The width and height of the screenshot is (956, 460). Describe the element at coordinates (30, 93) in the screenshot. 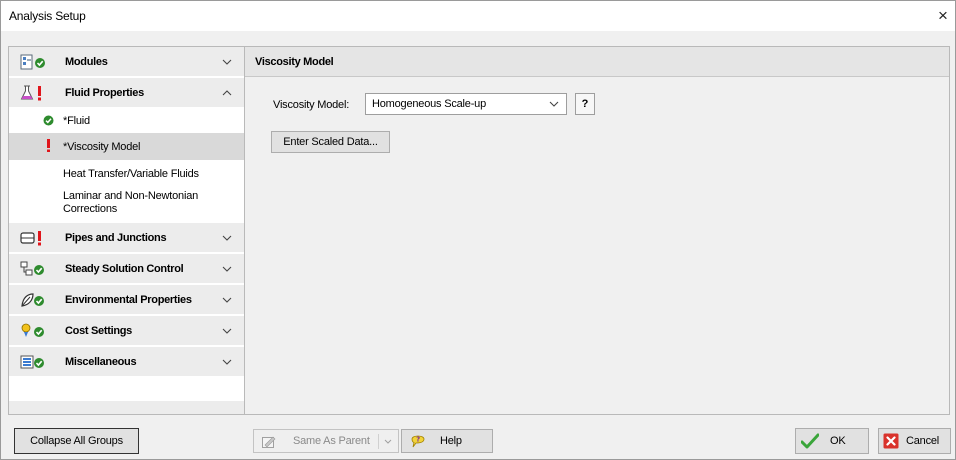

I see `flask-icon` at that location.